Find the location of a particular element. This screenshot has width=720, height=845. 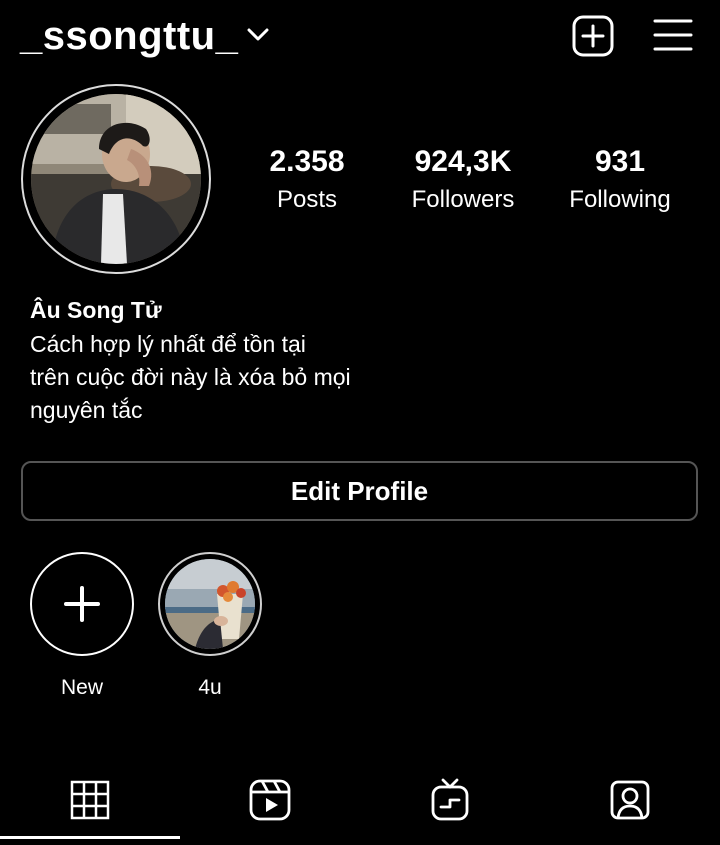

tab-posts-grid is located at coordinates (90, 800).